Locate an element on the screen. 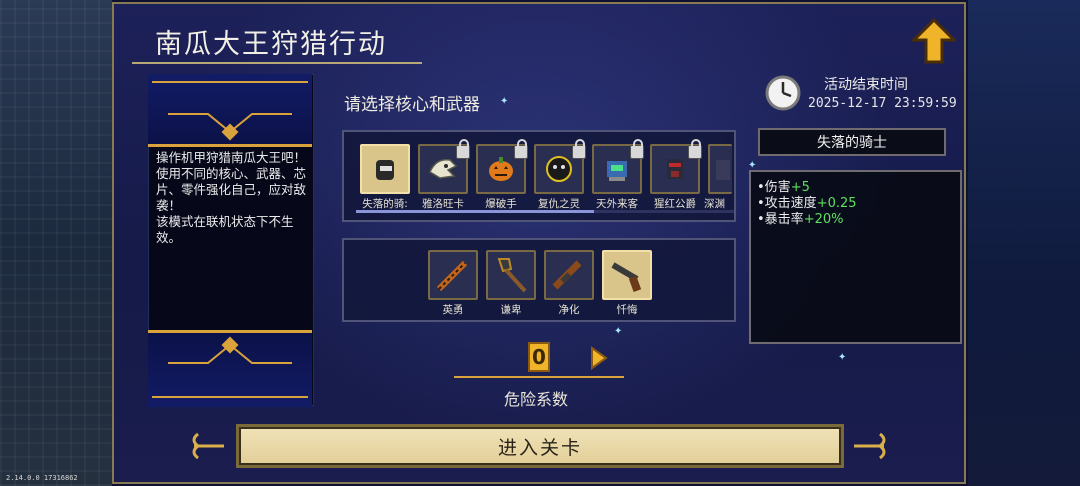  title-underline is located at coordinates (277, 63).